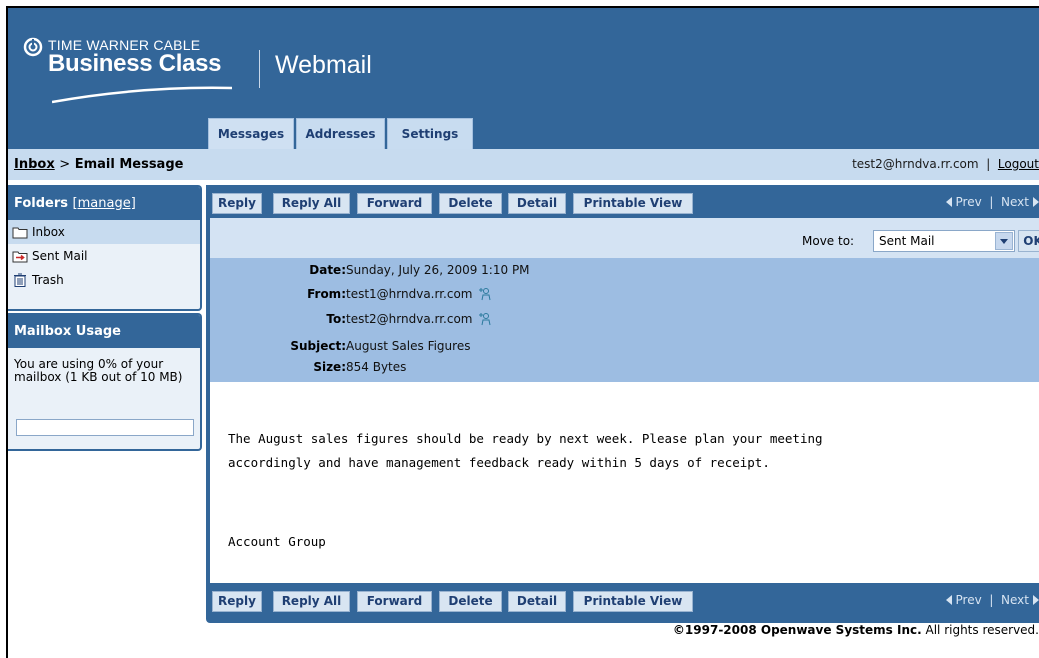  What do you see at coordinates (20, 233) in the screenshot?
I see `folder-icon` at bounding box center [20, 233].